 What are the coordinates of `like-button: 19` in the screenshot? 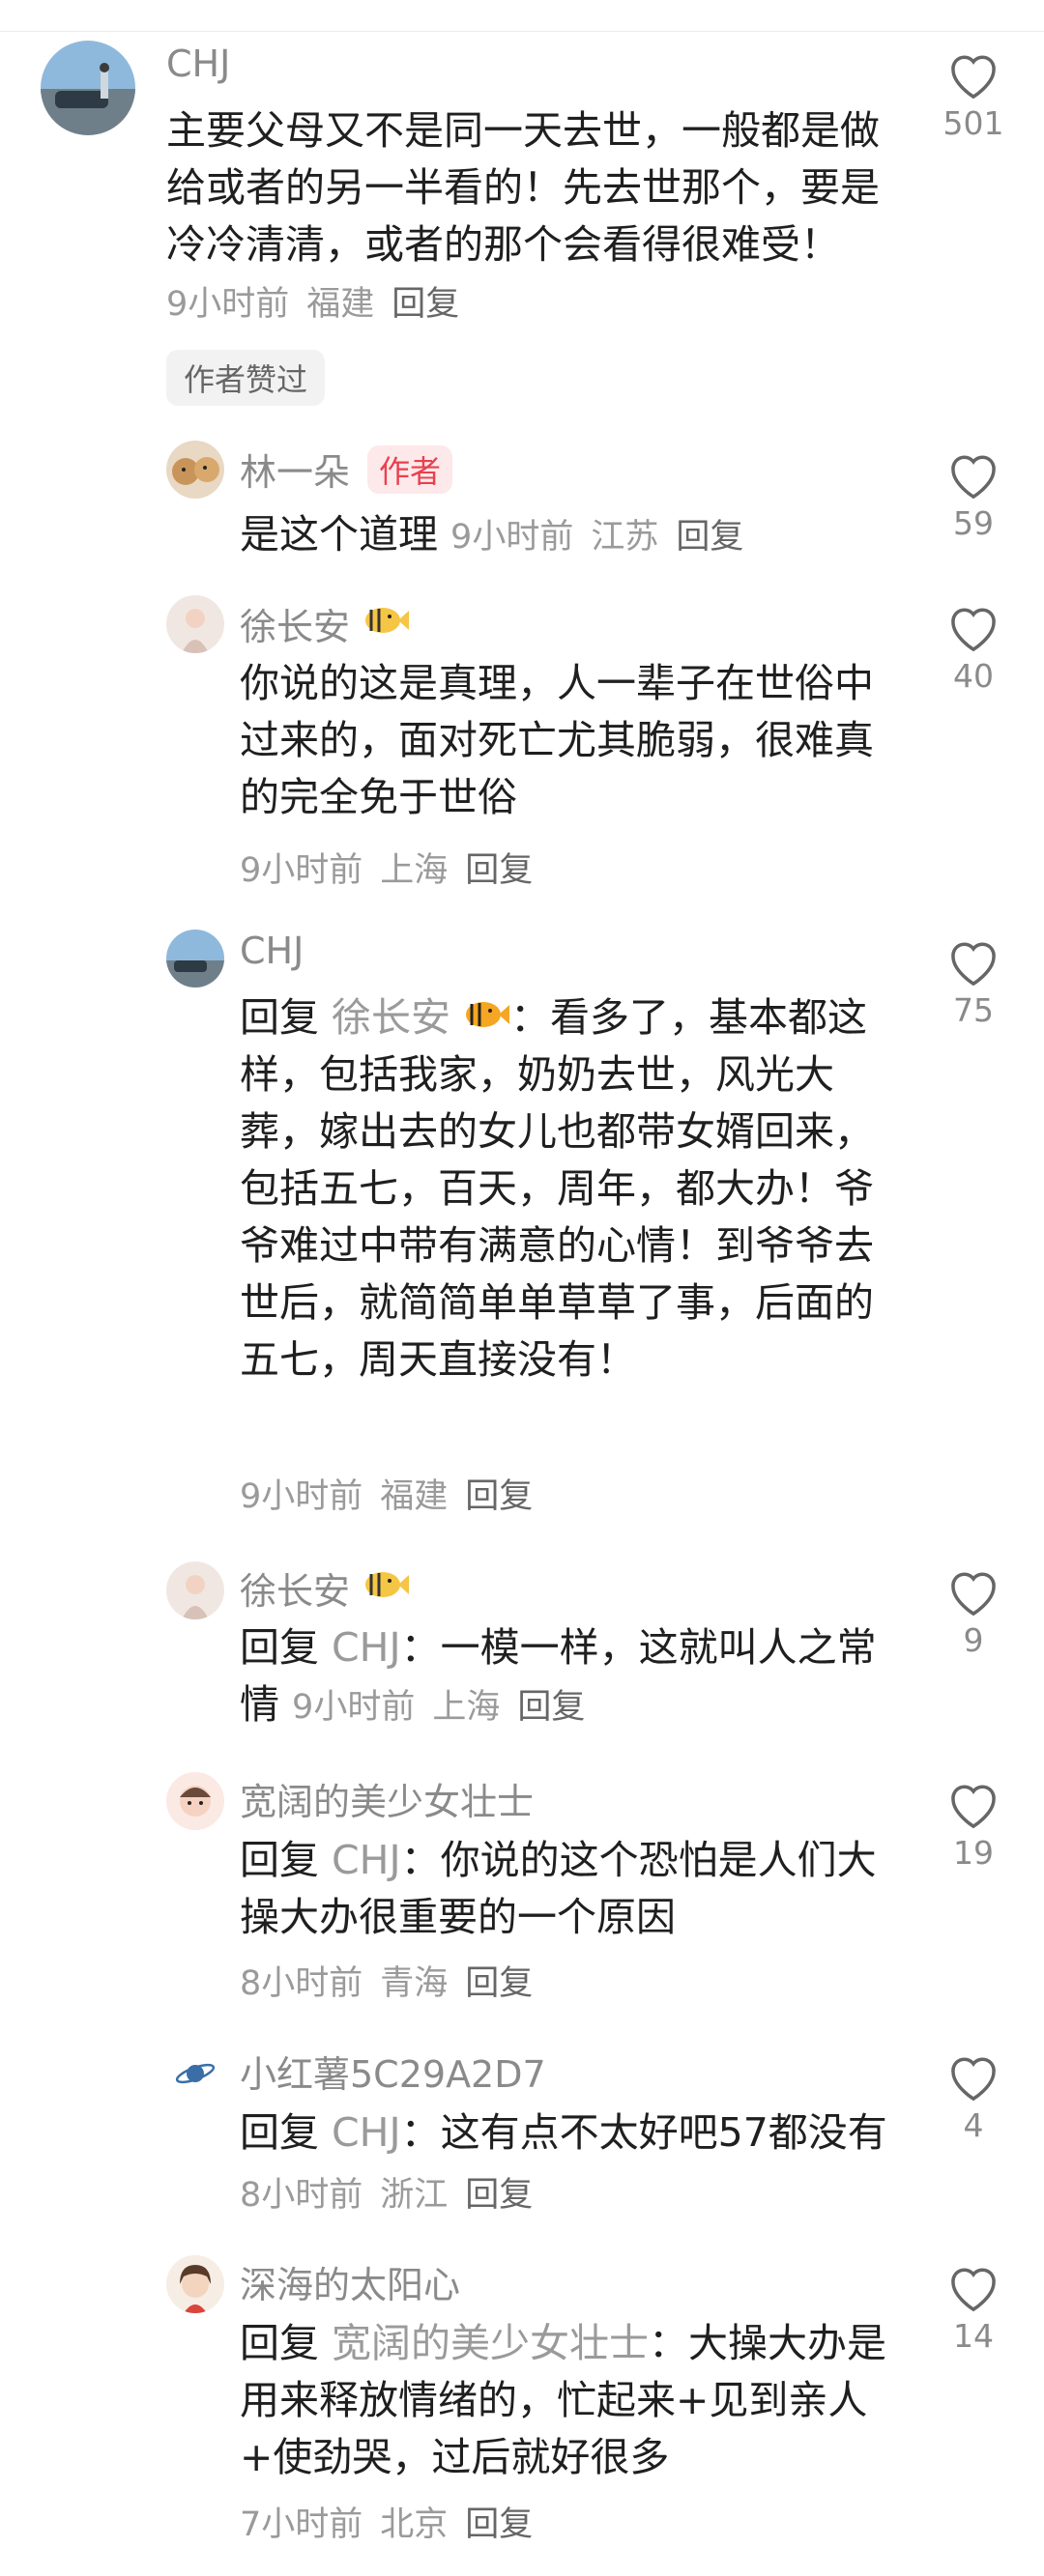 It's located at (973, 1826).